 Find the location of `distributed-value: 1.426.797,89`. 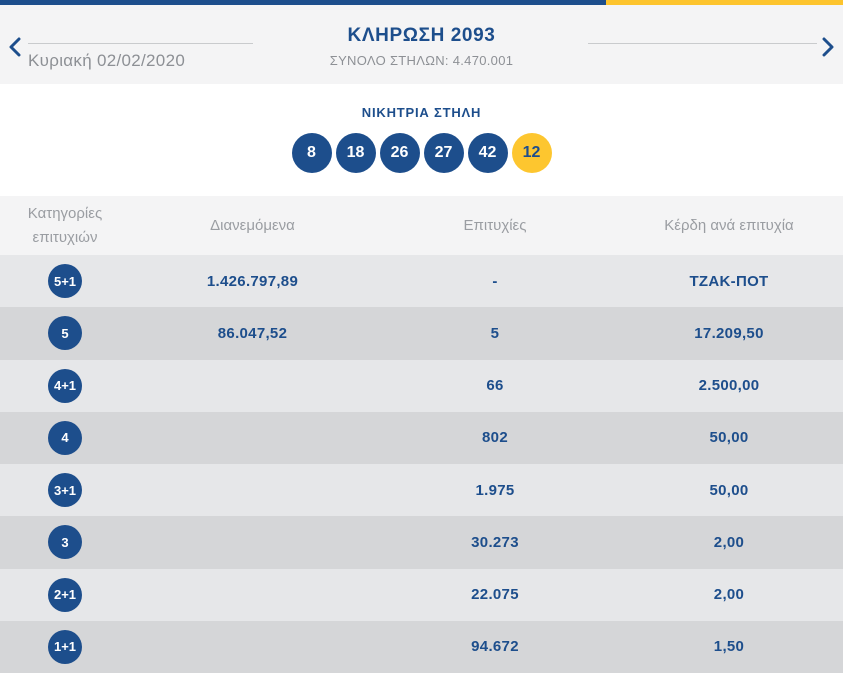

distributed-value: 1.426.797,89 is located at coordinates (252, 281).